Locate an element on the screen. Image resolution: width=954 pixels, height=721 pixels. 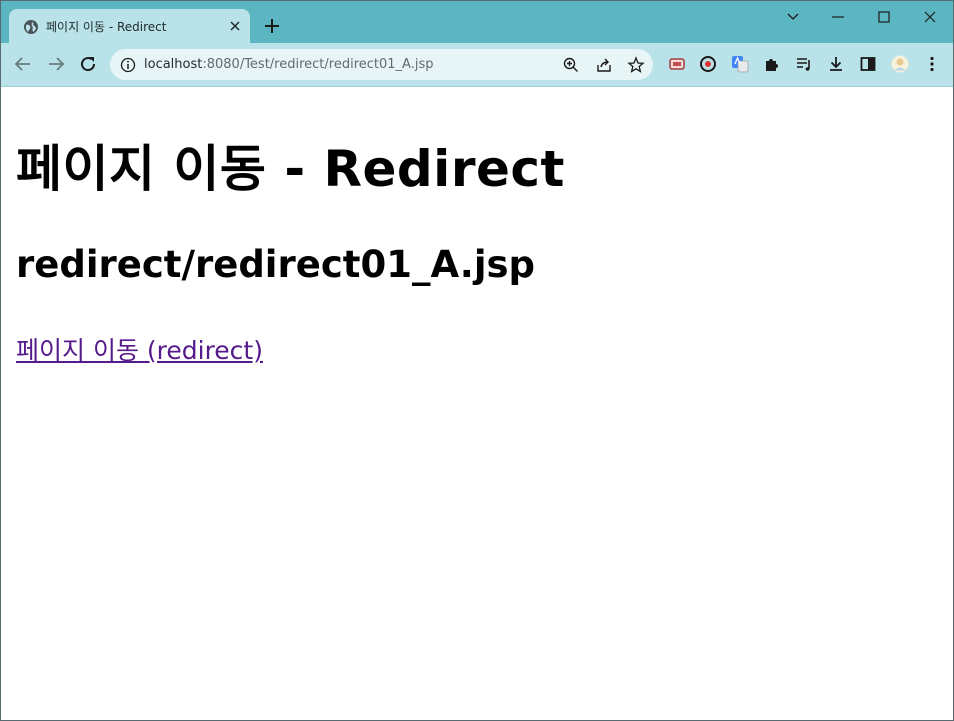
extensions-puzzle-icon is located at coordinates (772, 64).